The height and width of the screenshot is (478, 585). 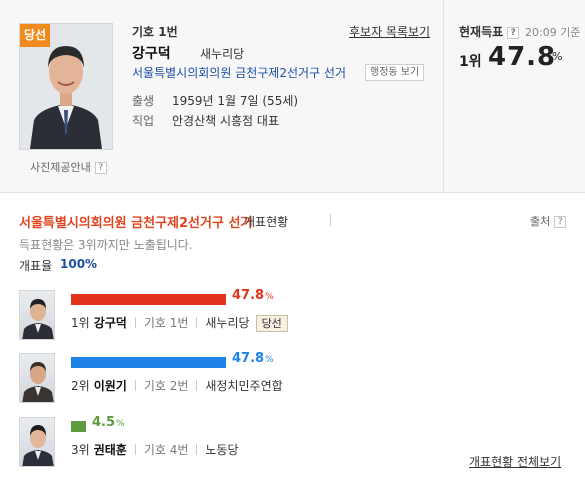 I want to click on header-divider, so click(x=443, y=96).